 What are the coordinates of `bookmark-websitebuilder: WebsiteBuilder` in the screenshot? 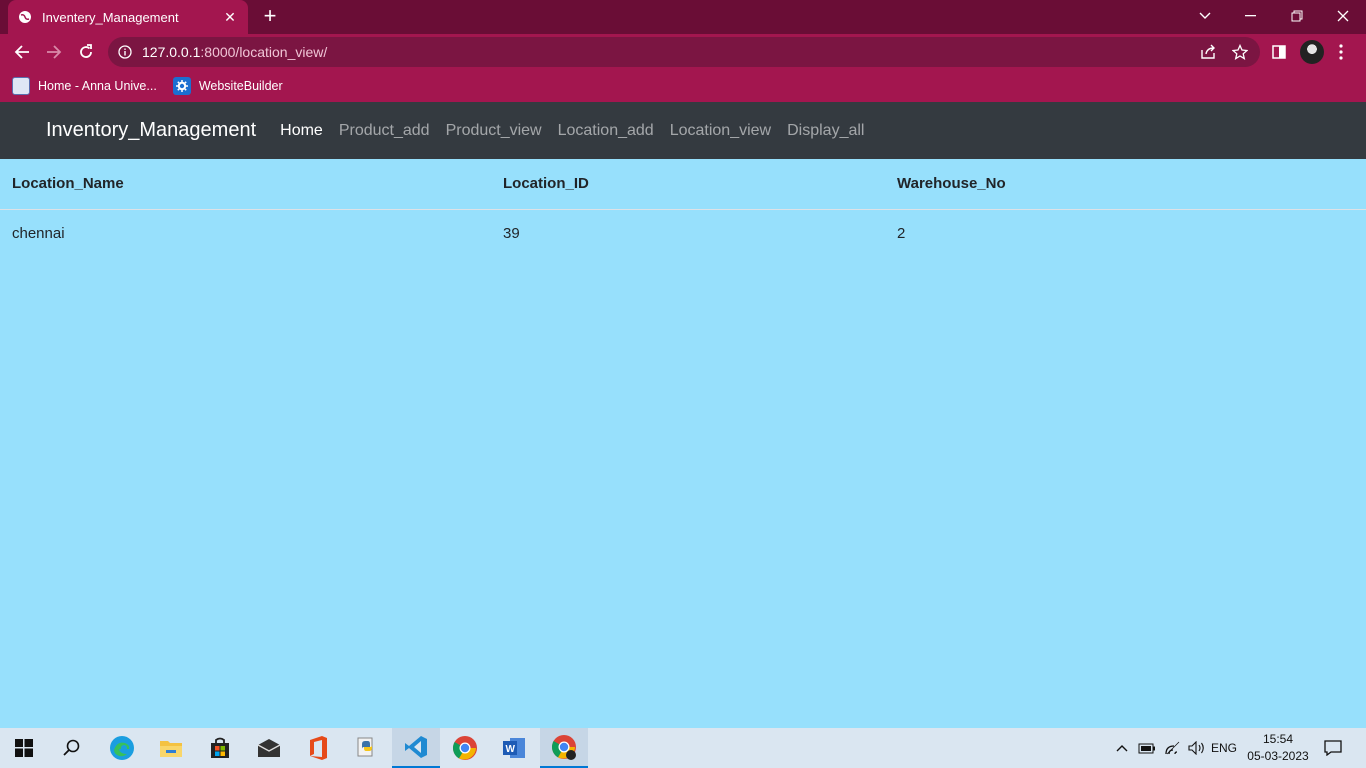 It's located at (227, 86).